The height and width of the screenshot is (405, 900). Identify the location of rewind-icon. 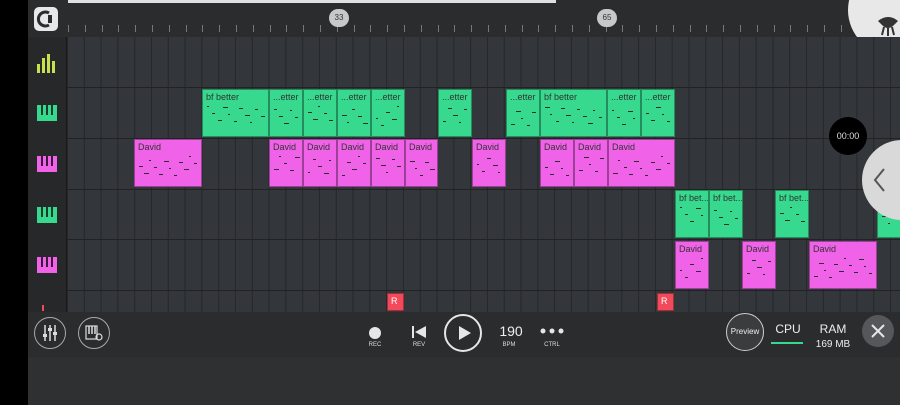
(419, 332).